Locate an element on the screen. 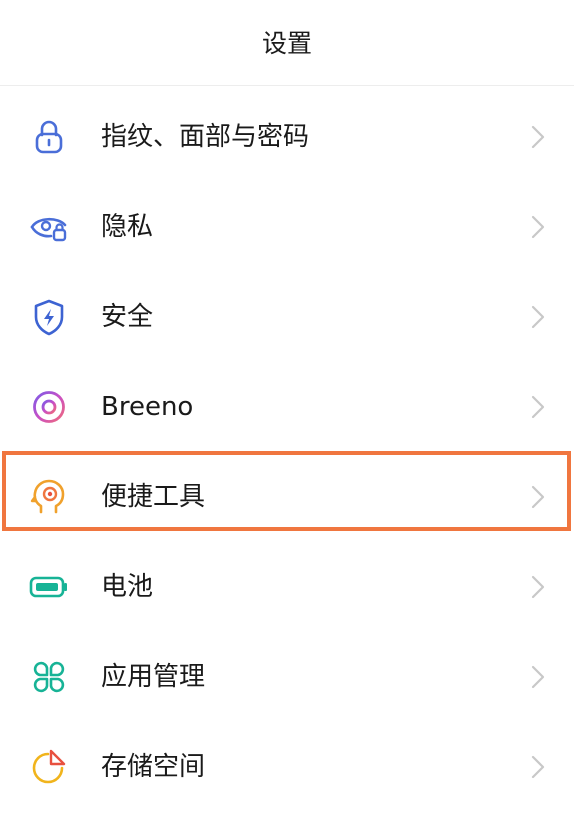  lock-icon is located at coordinates (49, 137).